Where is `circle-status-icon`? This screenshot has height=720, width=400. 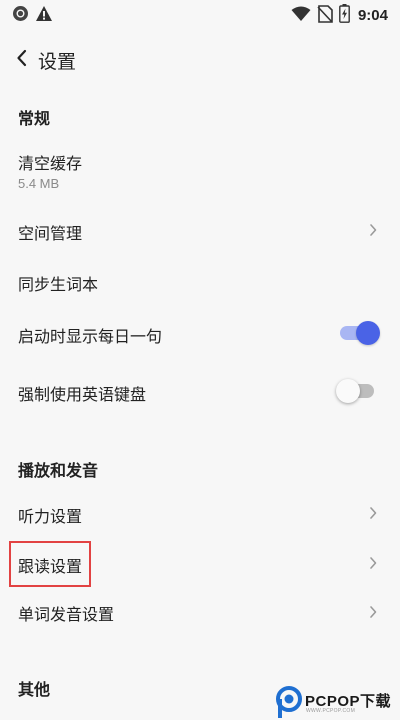 circle-status-icon is located at coordinates (20, 15).